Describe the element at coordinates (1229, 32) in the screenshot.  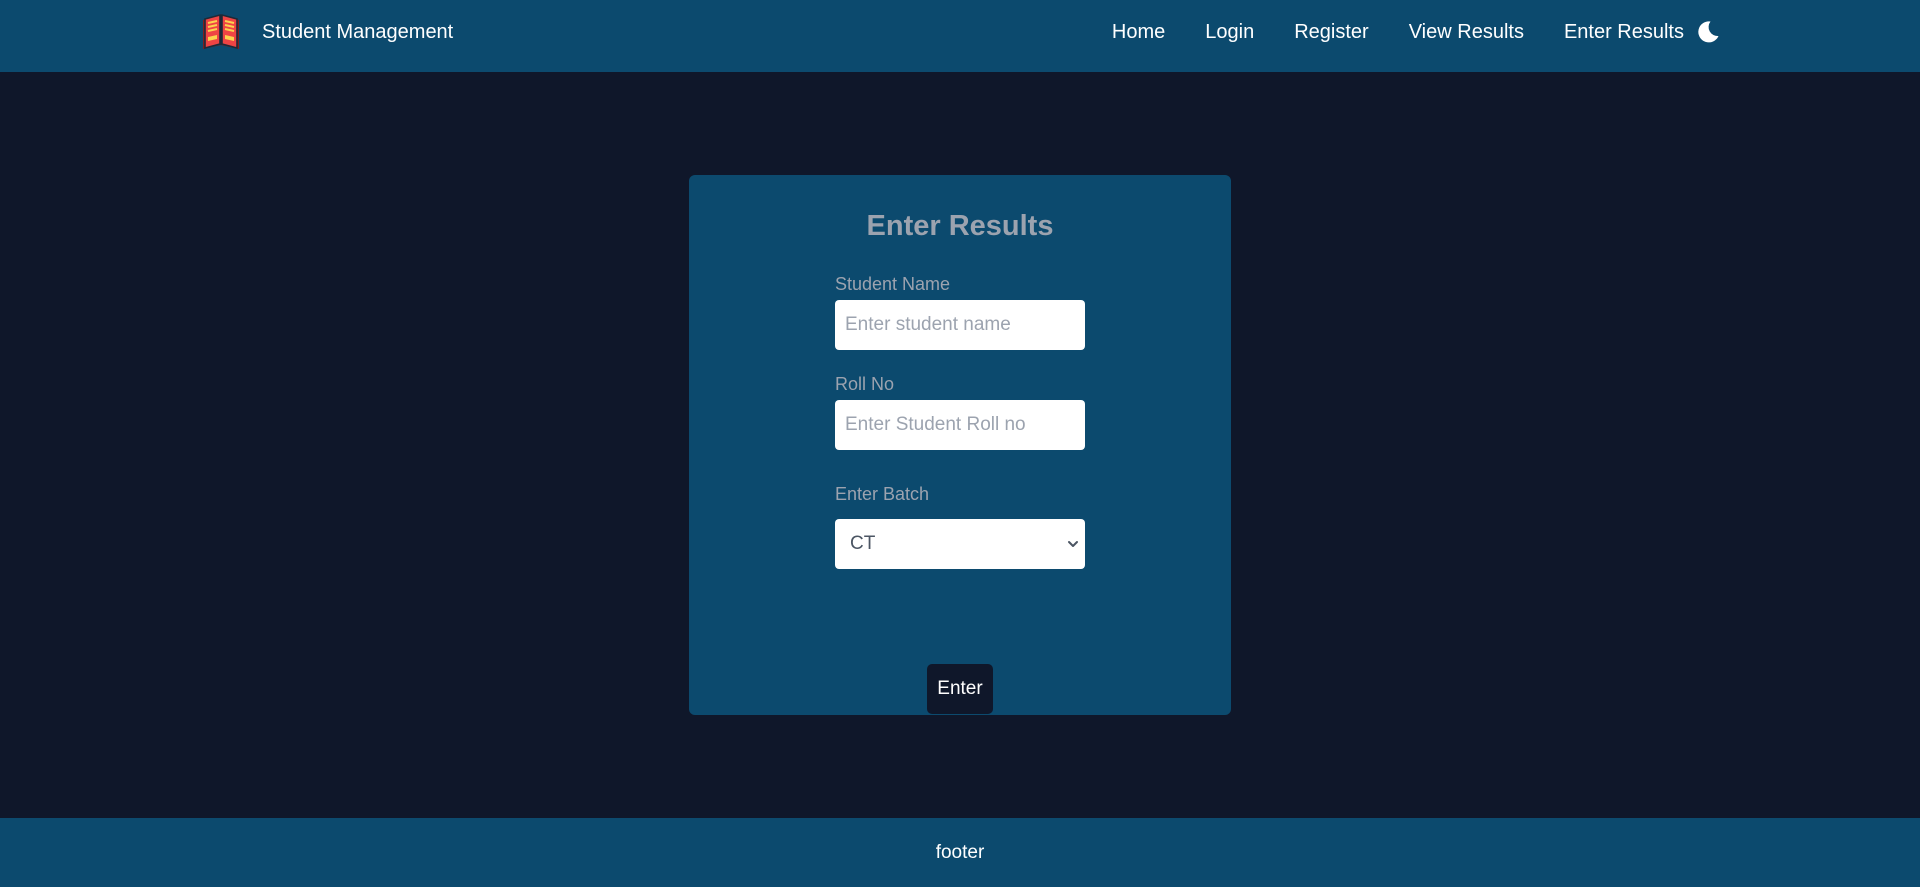
I see `nav-link-login: Login` at that location.